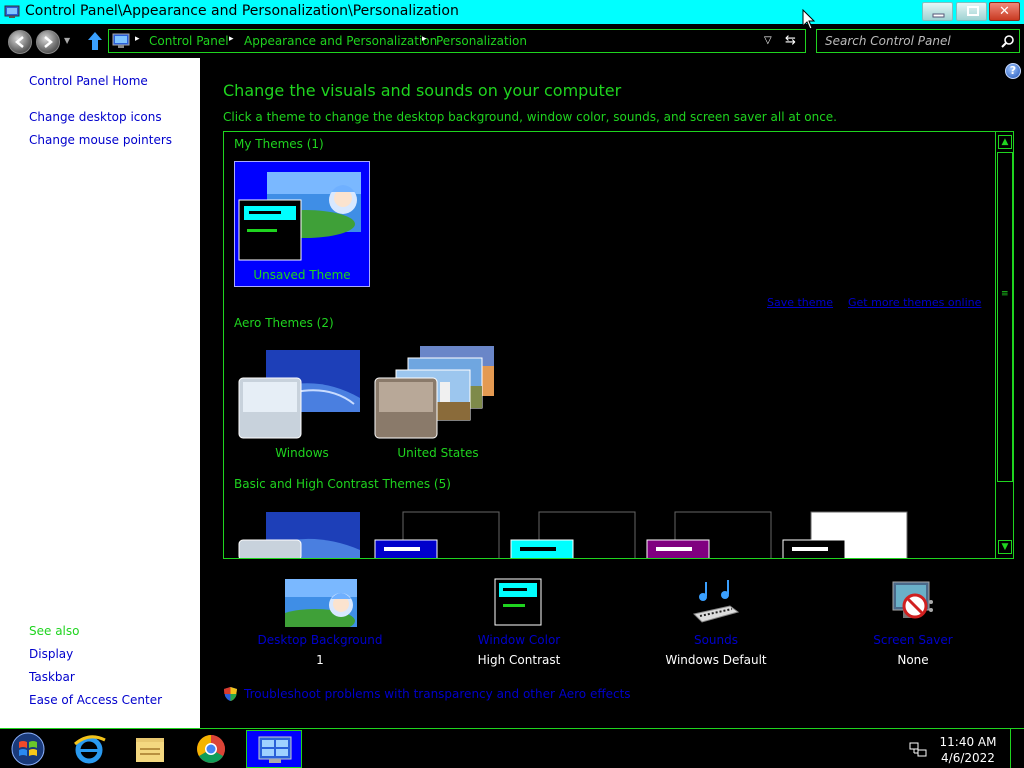  What do you see at coordinates (299, 535) in the screenshot?
I see `windows-basic-preview-icon` at bounding box center [299, 535].